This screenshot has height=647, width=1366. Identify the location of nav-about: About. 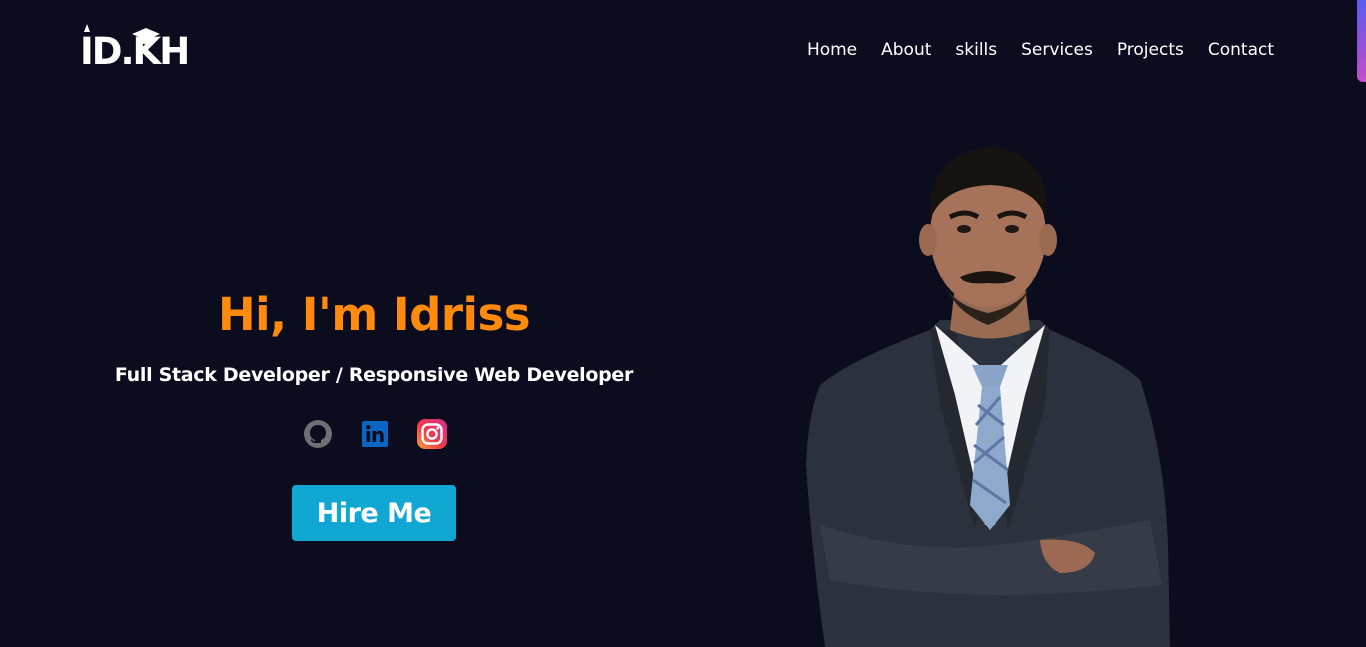
(906, 50).